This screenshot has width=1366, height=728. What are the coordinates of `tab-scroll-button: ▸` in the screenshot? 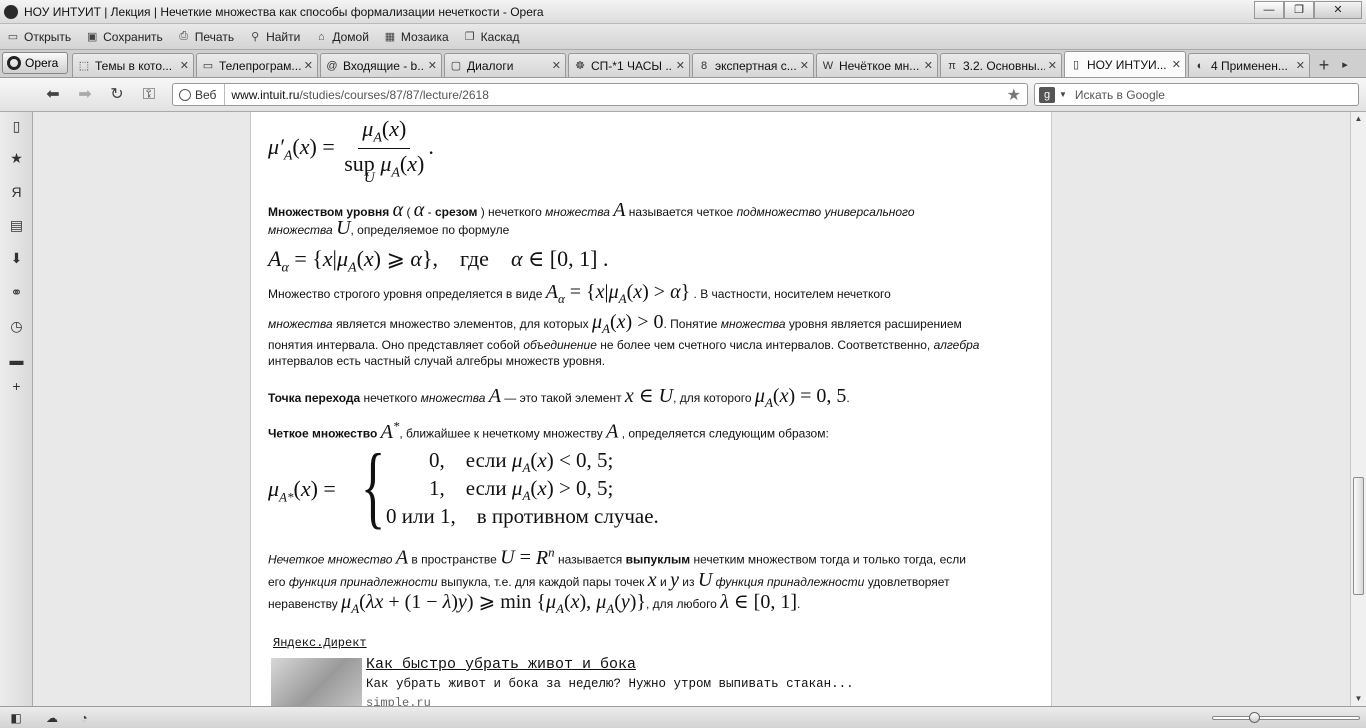 It's located at (1345, 65).